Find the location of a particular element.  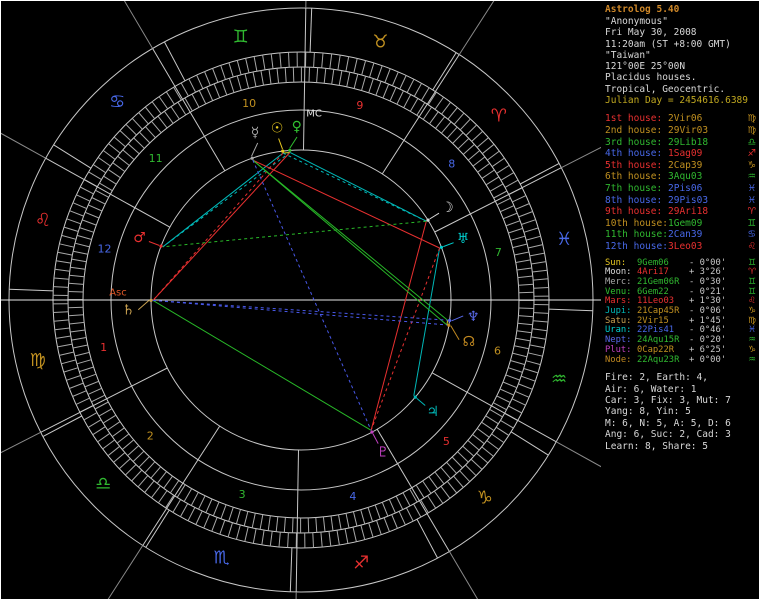

planet-glyph-neptune: ♆ is located at coordinates (473, 317).